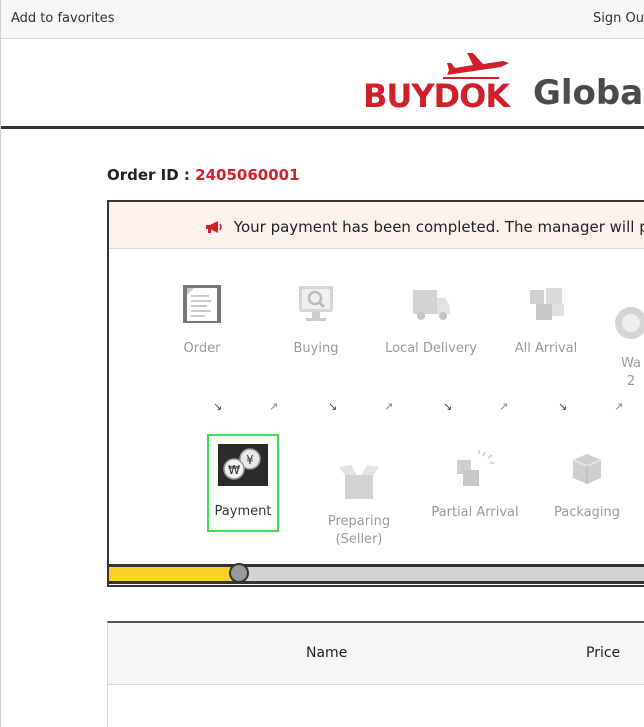 Image resolution: width=644 pixels, height=727 pixels. I want to click on buydok-logo: BUYDOK, so click(438, 85).